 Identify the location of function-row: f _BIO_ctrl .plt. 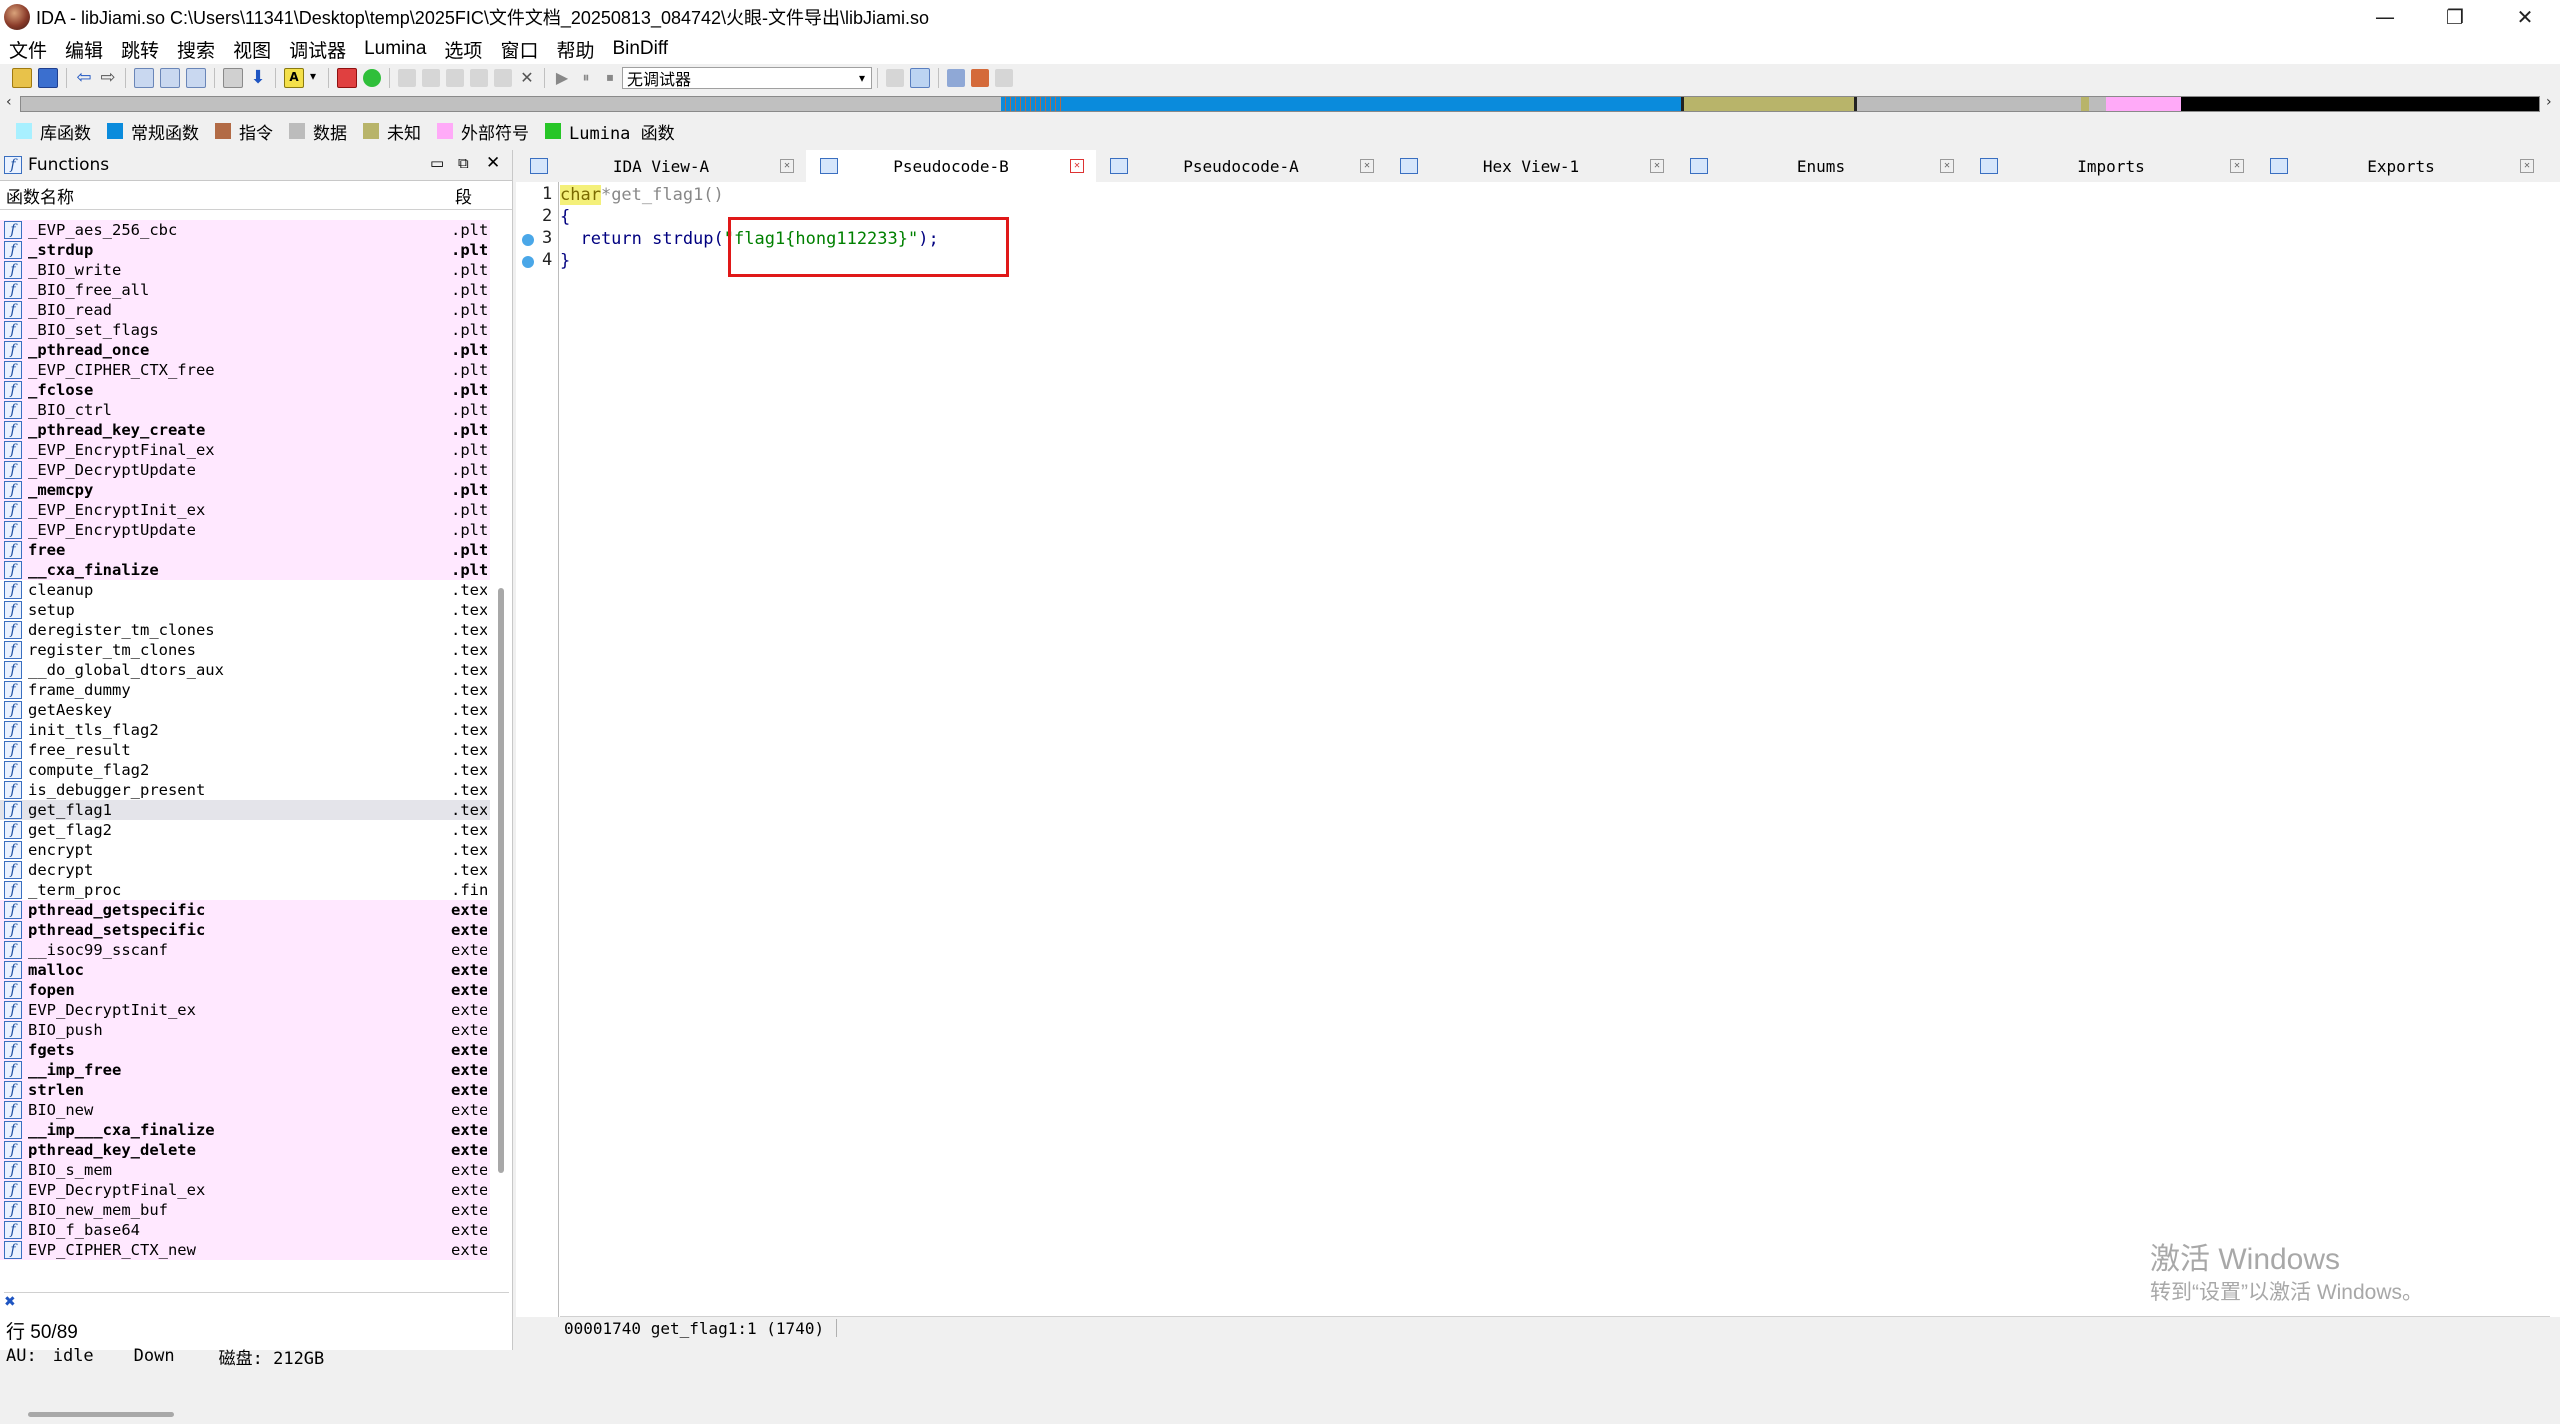
(245, 410).